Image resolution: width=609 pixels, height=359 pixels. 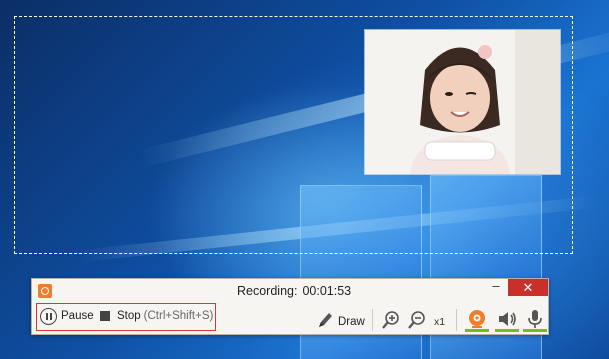 What do you see at coordinates (327, 291) in the screenshot?
I see `elapsed-time: 00:01:53` at bounding box center [327, 291].